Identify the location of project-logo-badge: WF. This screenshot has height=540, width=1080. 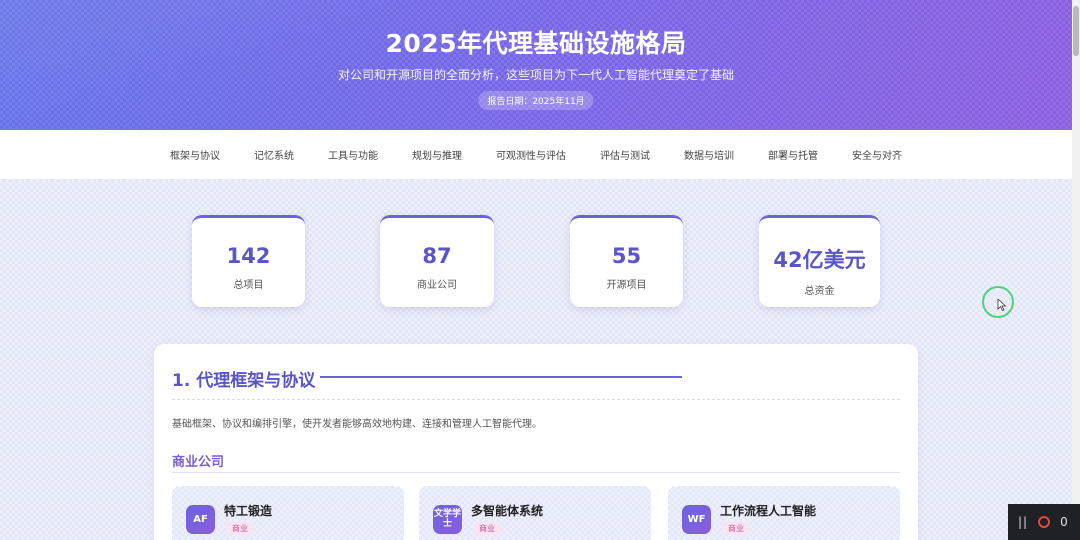
(696, 519).